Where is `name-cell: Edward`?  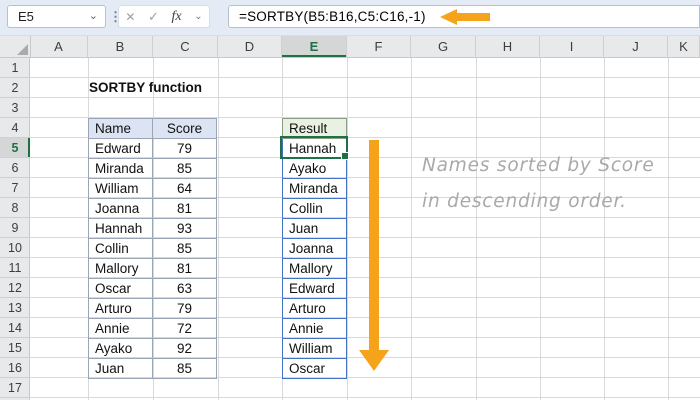 name-cell: Edward is located at coordinates (120, 148).